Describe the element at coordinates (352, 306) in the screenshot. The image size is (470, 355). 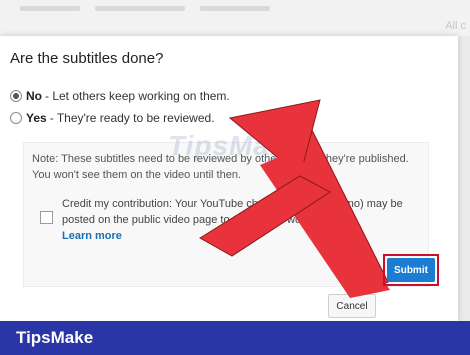
I see `cancel-button: Cancel` at that location.